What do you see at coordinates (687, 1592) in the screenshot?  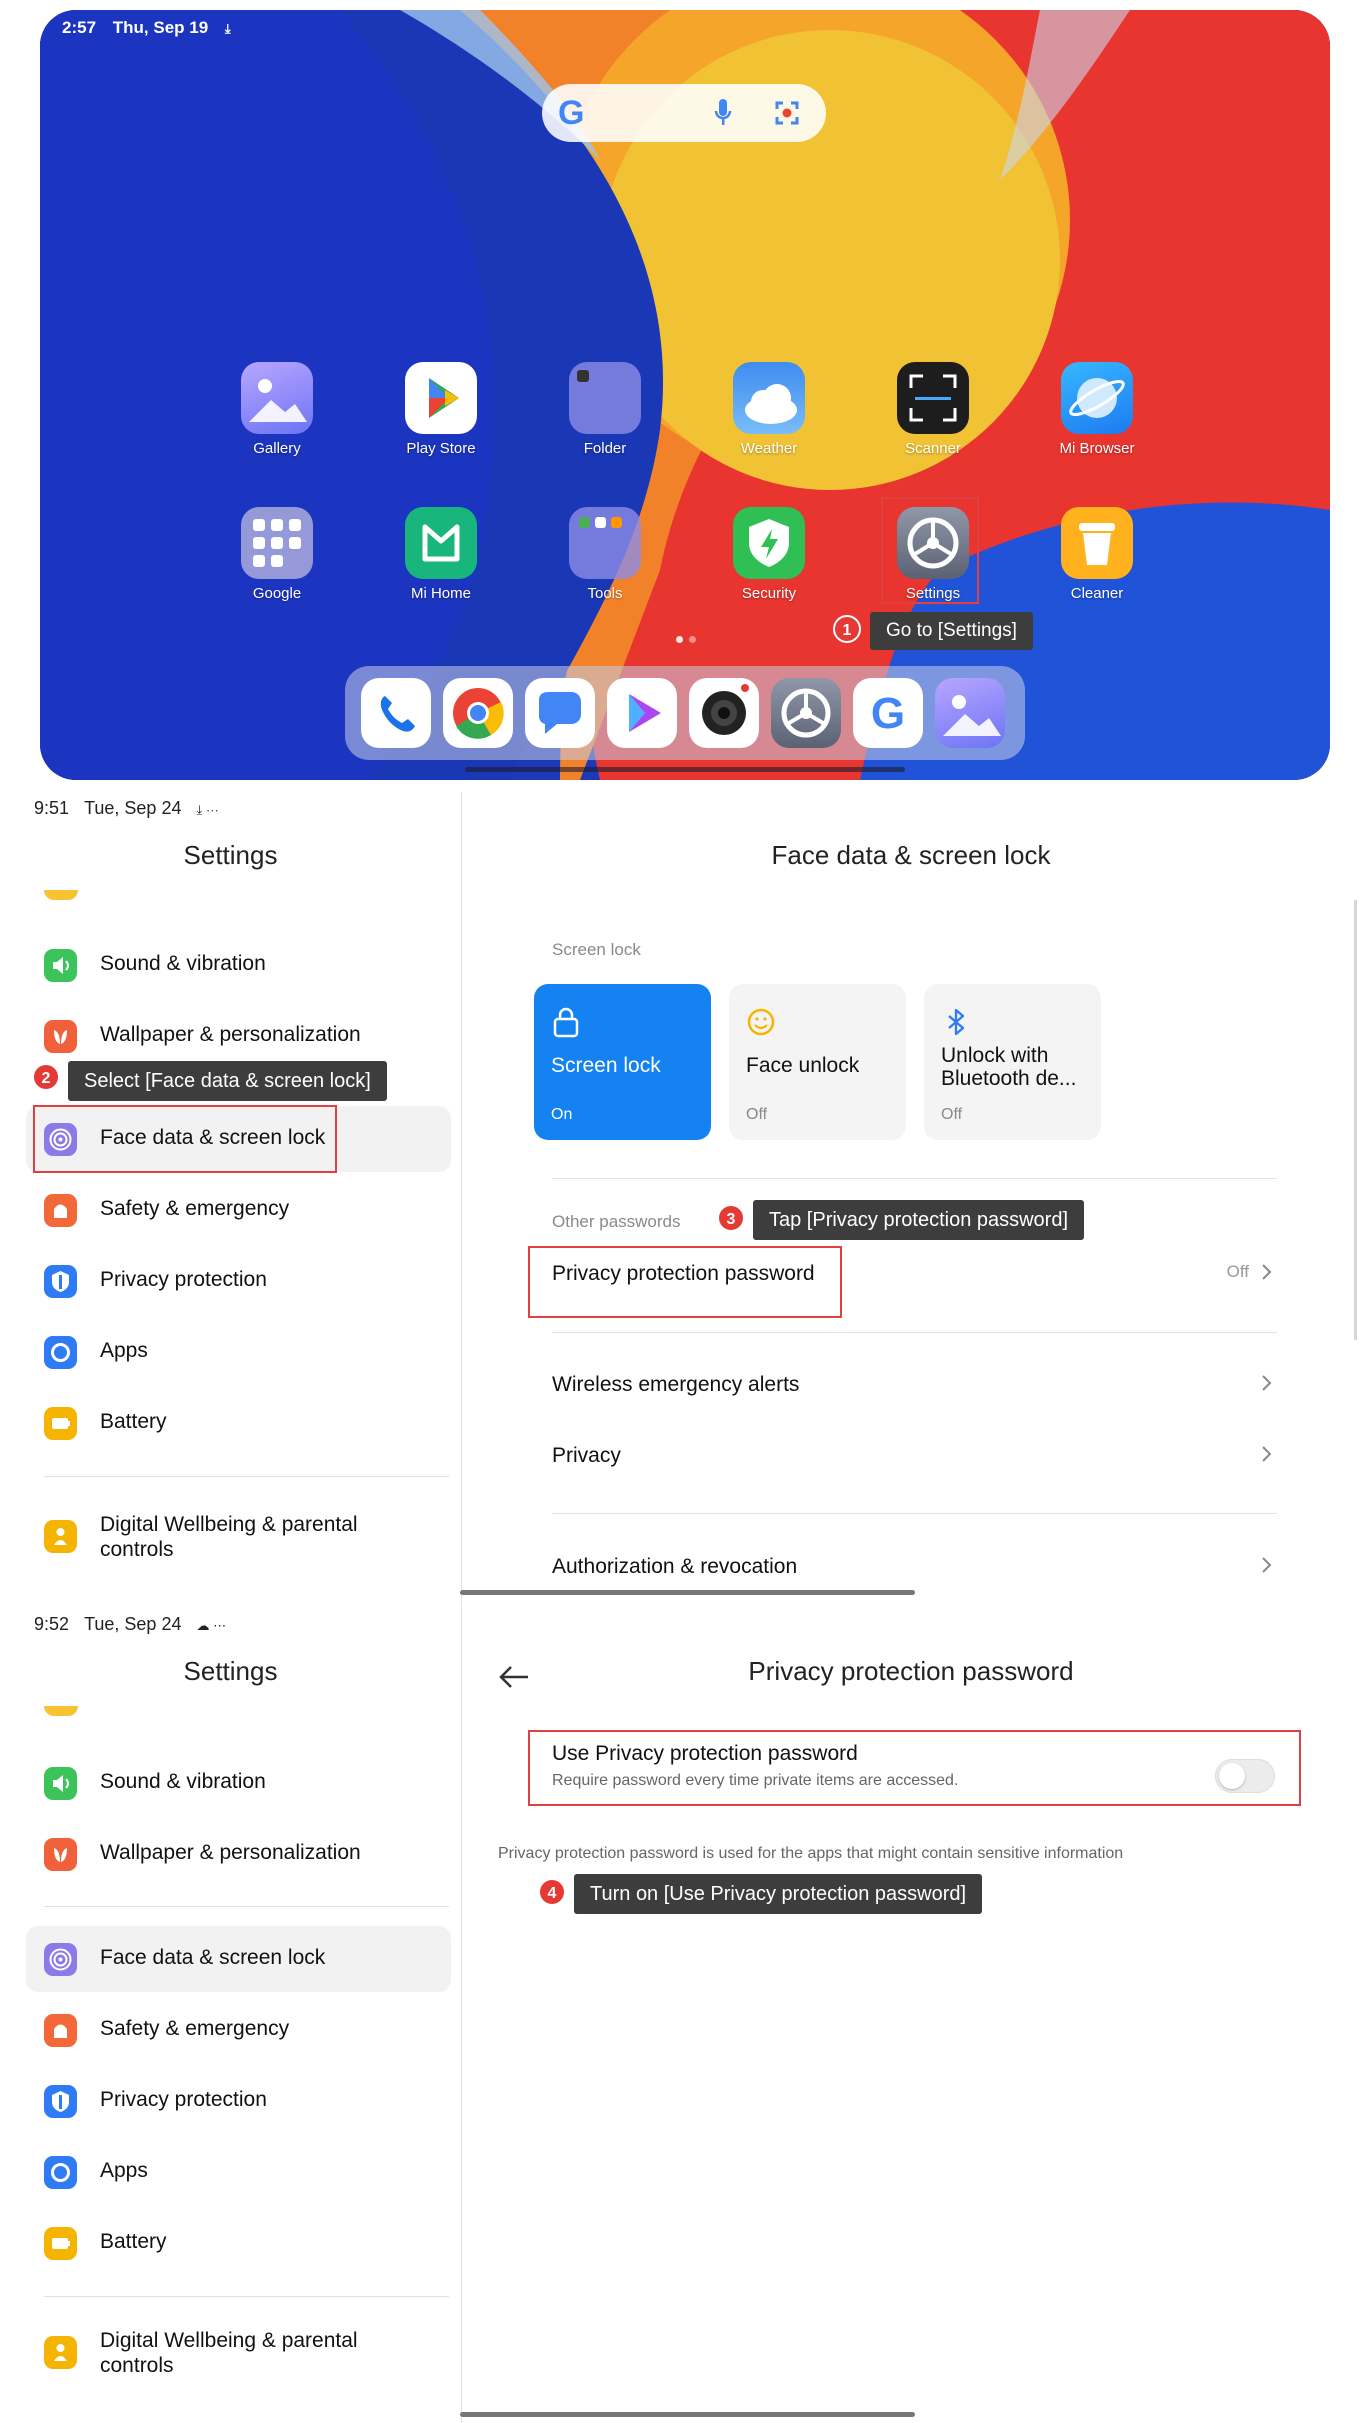 I see `home-indicator` at bounding box center [687, 1592].